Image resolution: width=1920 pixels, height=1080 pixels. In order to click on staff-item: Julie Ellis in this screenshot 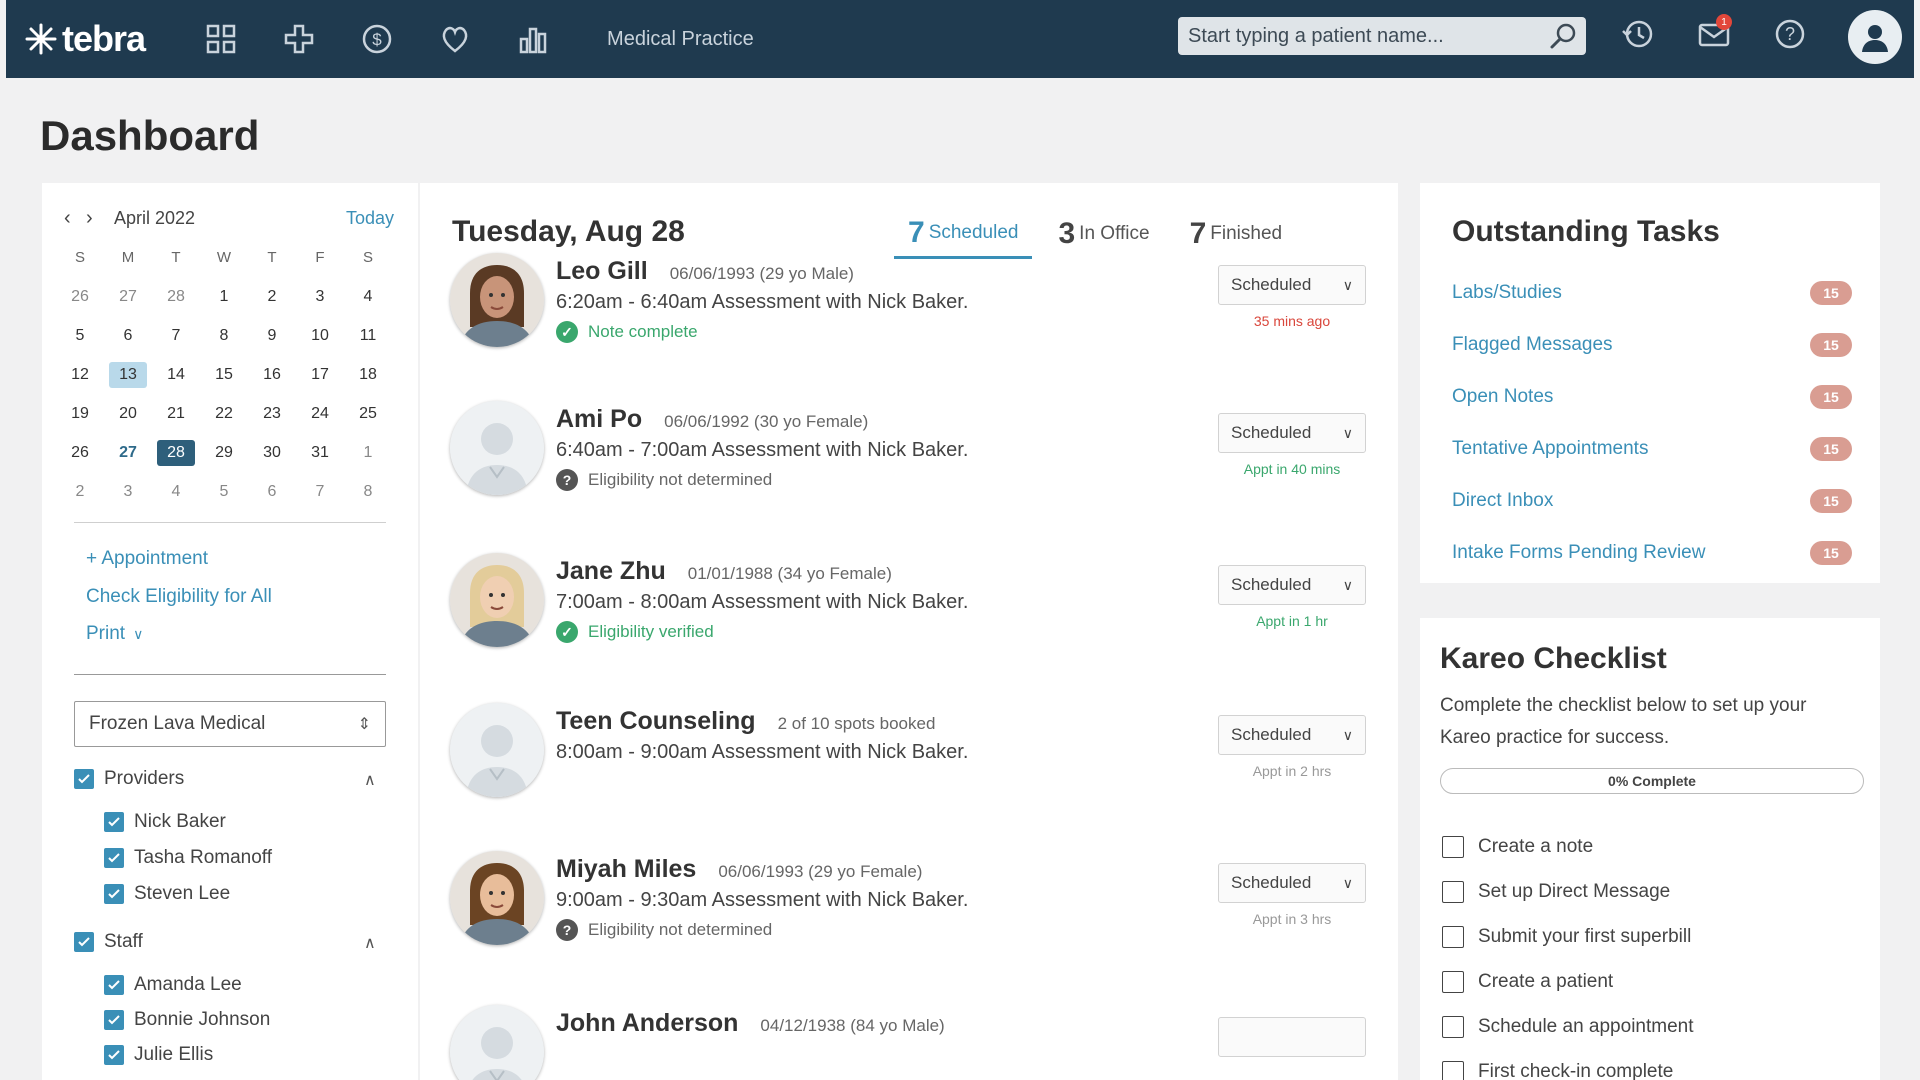, I will do `click(158, 1055)`.